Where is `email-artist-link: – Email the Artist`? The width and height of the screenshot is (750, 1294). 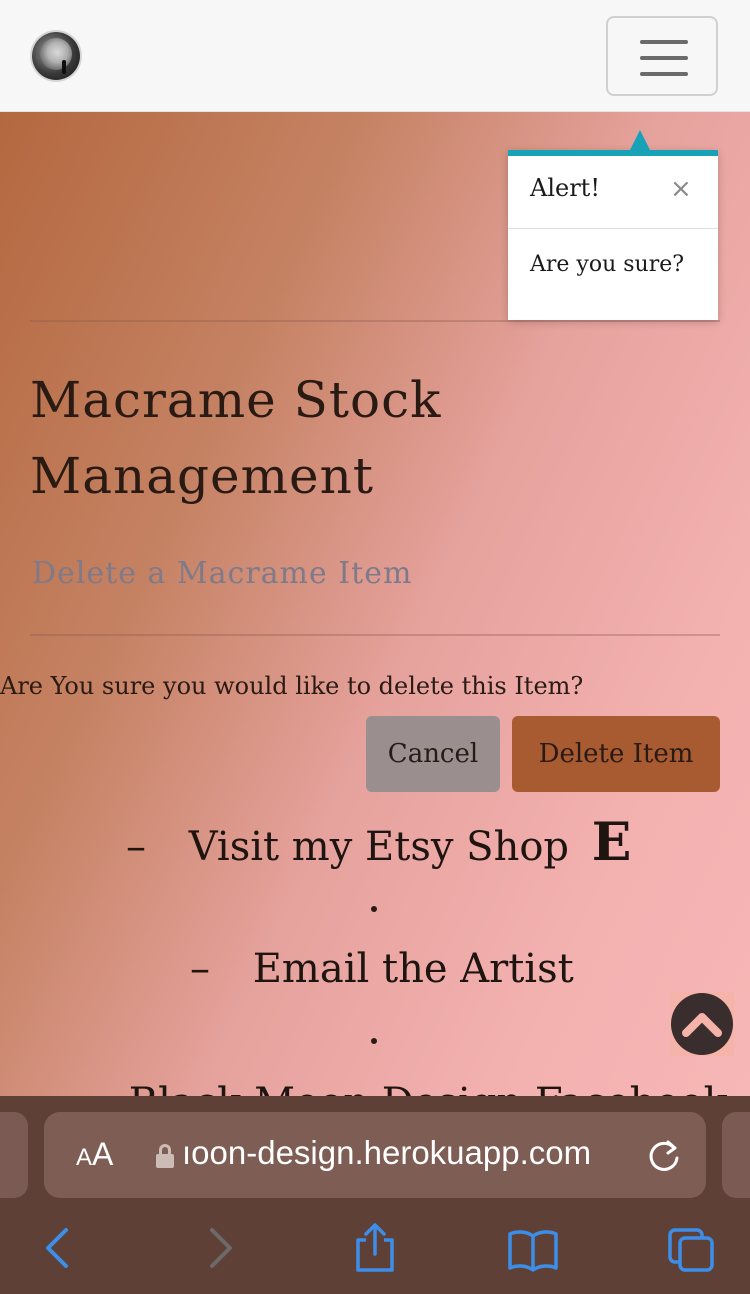
email-artist-link: – Email the Artist is located at coordinates (382, 969).